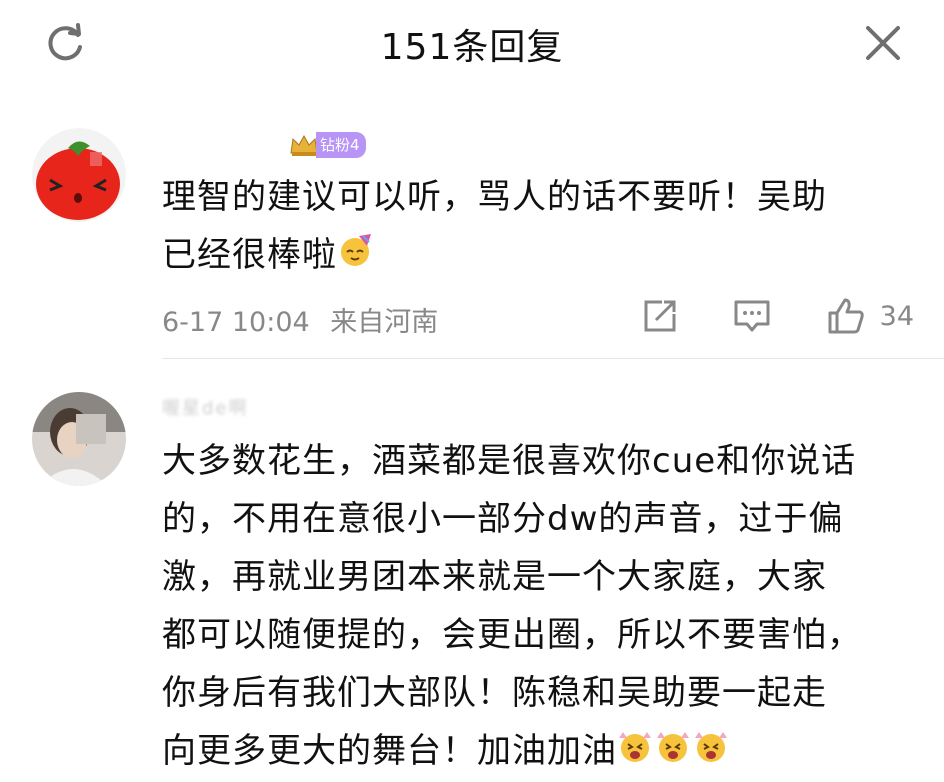  I want to click on comment-line: 你身后有我们大部队！陈稳和吴助要一起走, so click(494, 693).